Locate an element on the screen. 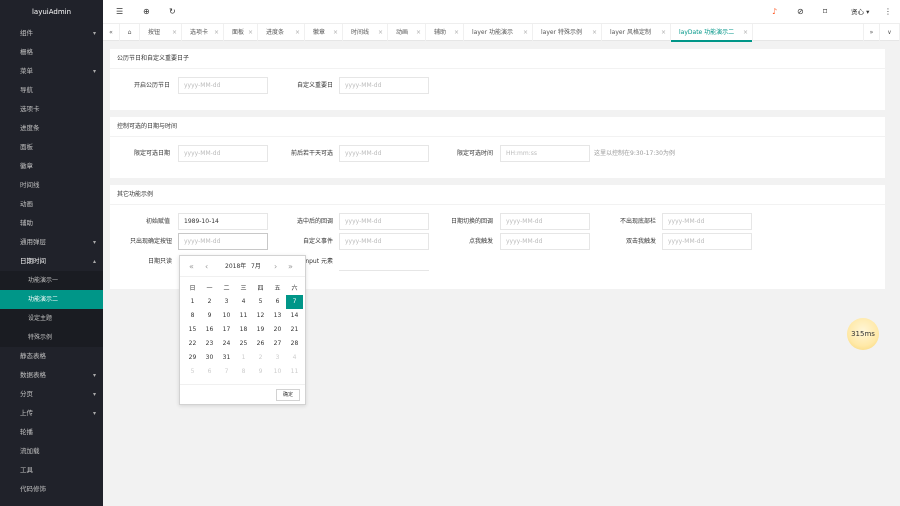  calendar-day: 16 is located at coordinates (209, 330).